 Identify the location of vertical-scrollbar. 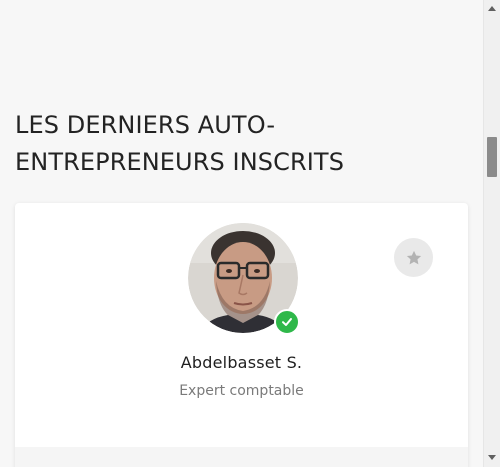
(491, 233).